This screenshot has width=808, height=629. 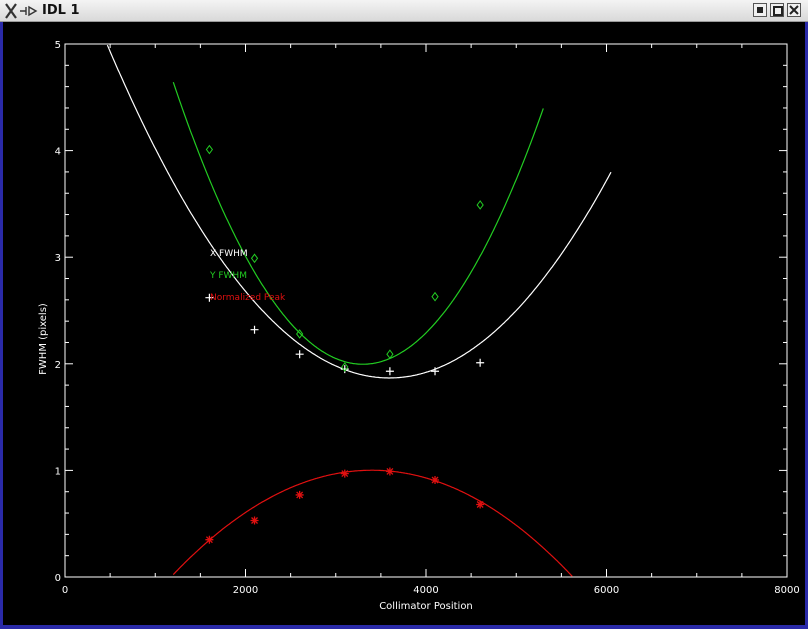 What do you see at coordinates (65, 590) in the screenshot?
I see `x-tick-label: 0` at bounding box center [65, 590].